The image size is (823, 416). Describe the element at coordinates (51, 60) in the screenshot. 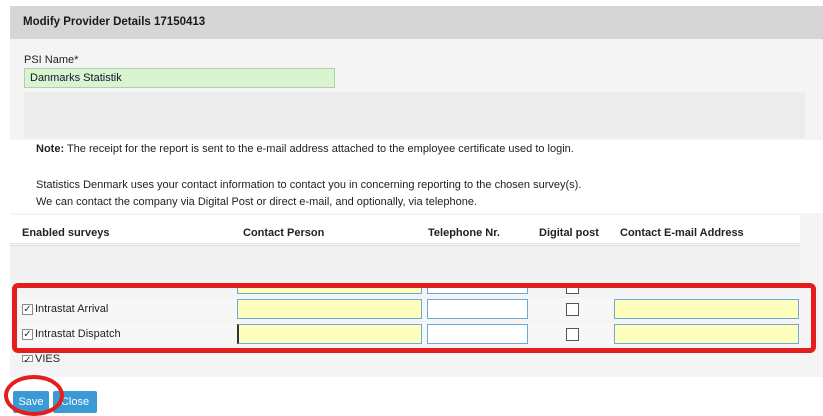

I see `psi-name-label: PSI Name*` at that location.